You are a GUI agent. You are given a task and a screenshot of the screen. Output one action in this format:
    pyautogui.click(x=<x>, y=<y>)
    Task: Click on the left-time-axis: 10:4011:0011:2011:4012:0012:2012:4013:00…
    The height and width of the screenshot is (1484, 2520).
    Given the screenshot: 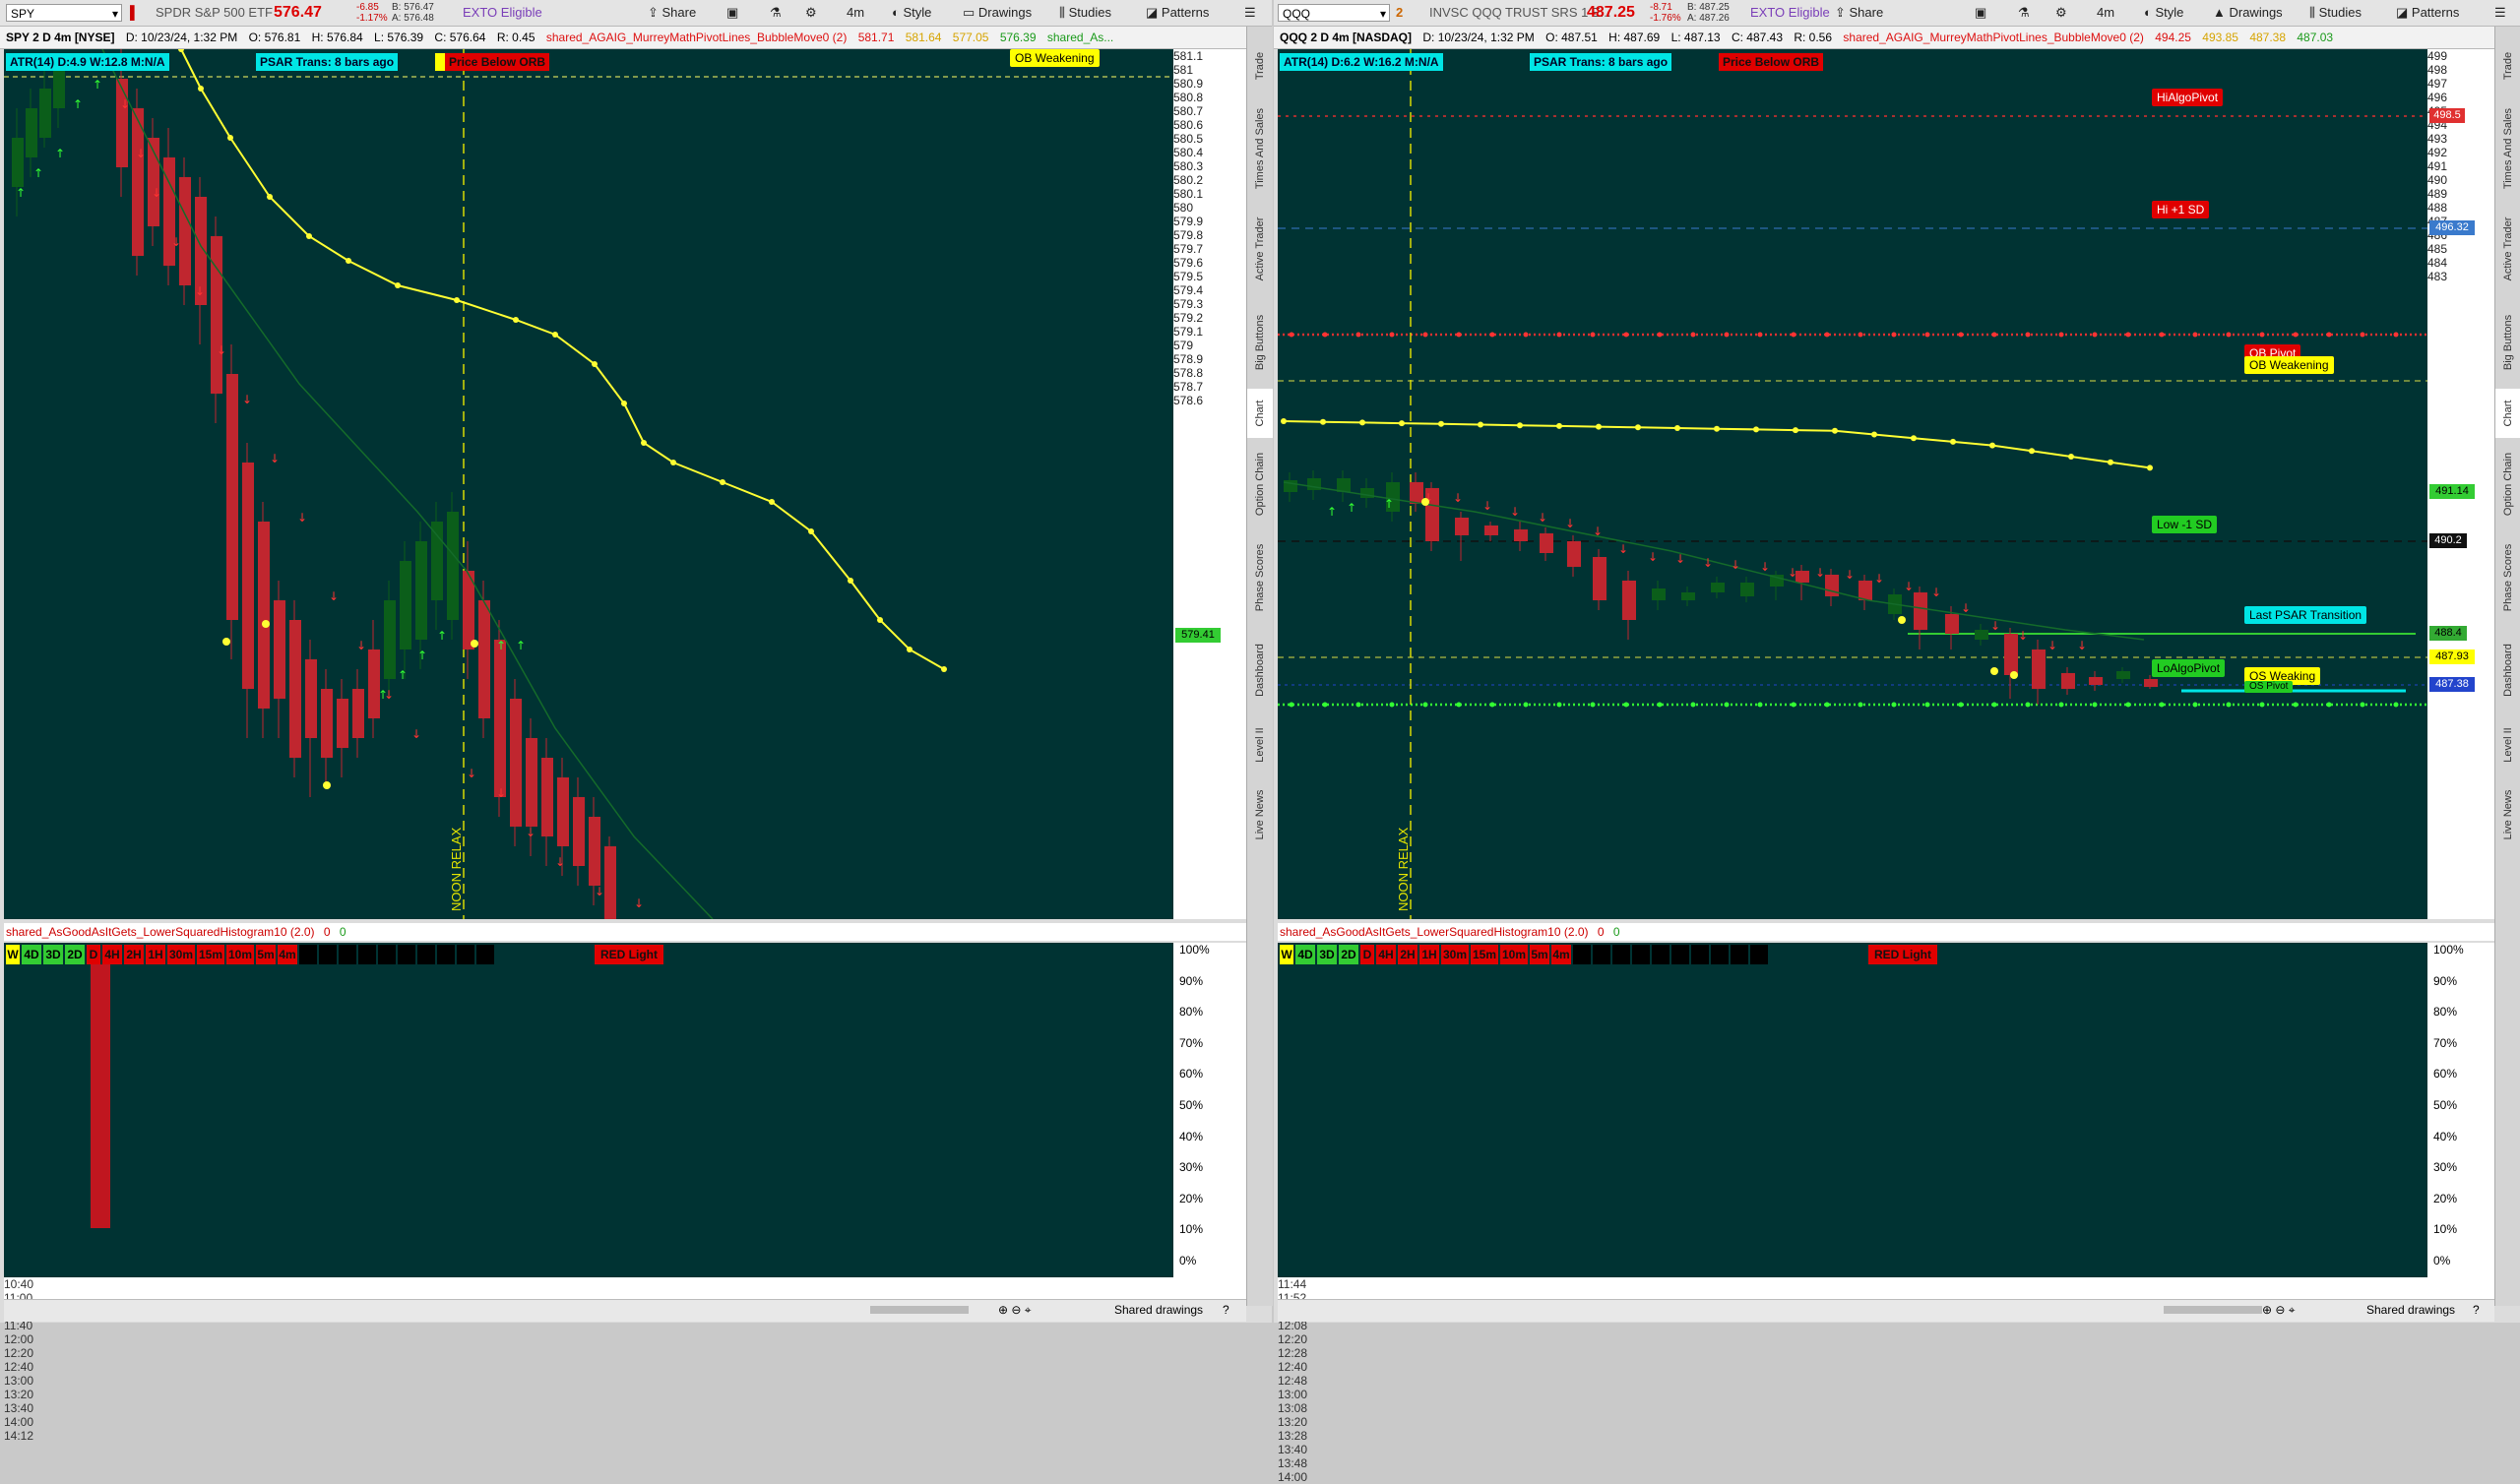 What is the action you would take?
    pyautogui.click(x=625, y=1360)
    